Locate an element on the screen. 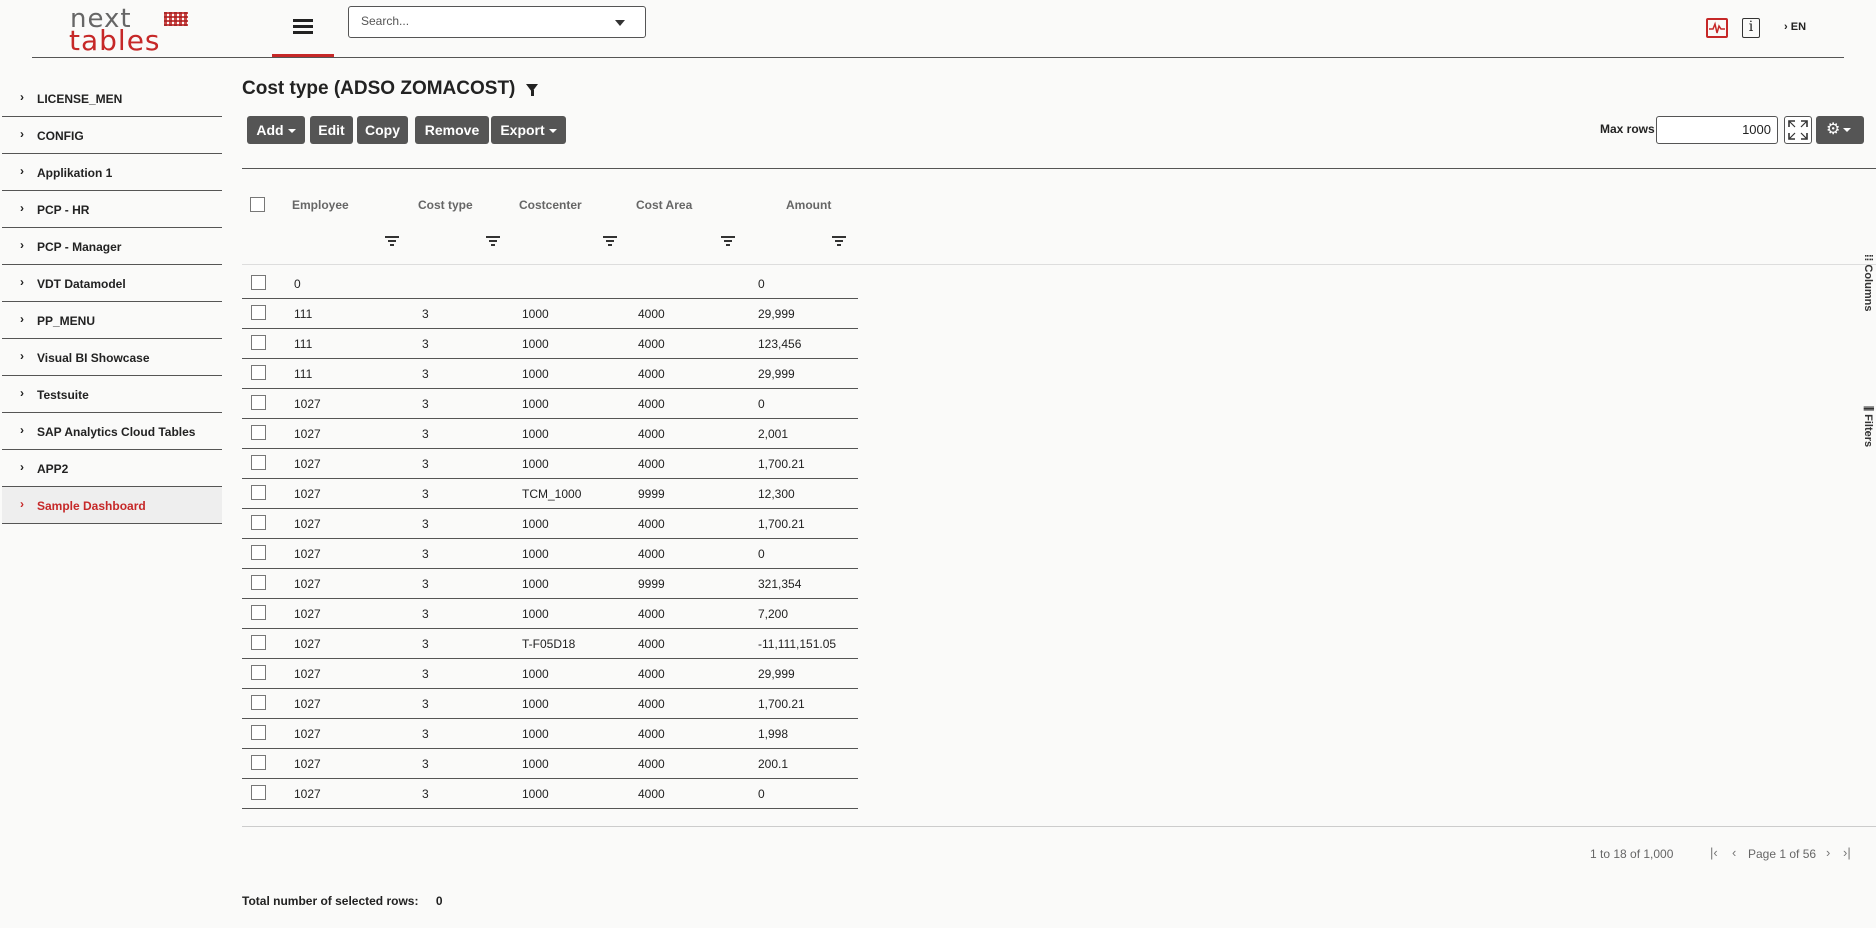 Image resolution: width=1876 pixels, height=928 pixels. table-row: 111 3 1000 4000 123,456 is located at coordinates (550, 343).